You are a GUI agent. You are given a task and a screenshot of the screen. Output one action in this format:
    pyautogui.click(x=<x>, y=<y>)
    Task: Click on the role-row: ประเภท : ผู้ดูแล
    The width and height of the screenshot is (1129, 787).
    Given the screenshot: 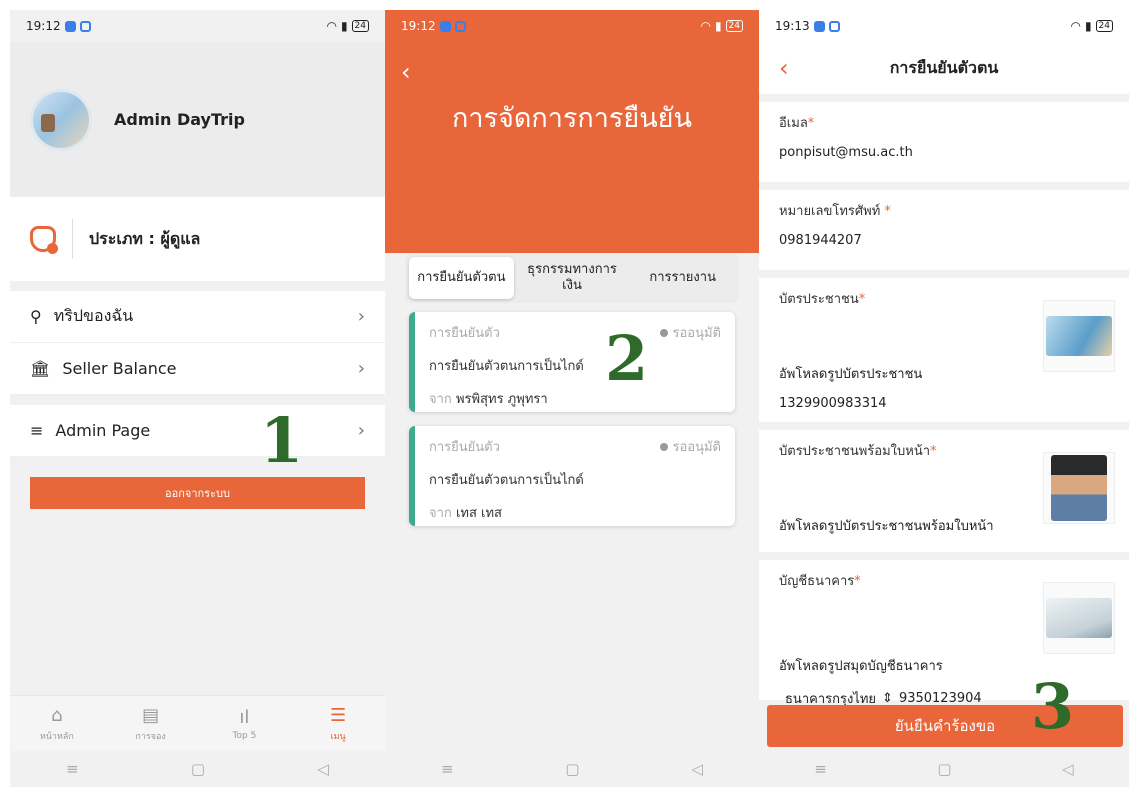 What is the action you would take?
    pyautogui.click(x=197, y=239)
    